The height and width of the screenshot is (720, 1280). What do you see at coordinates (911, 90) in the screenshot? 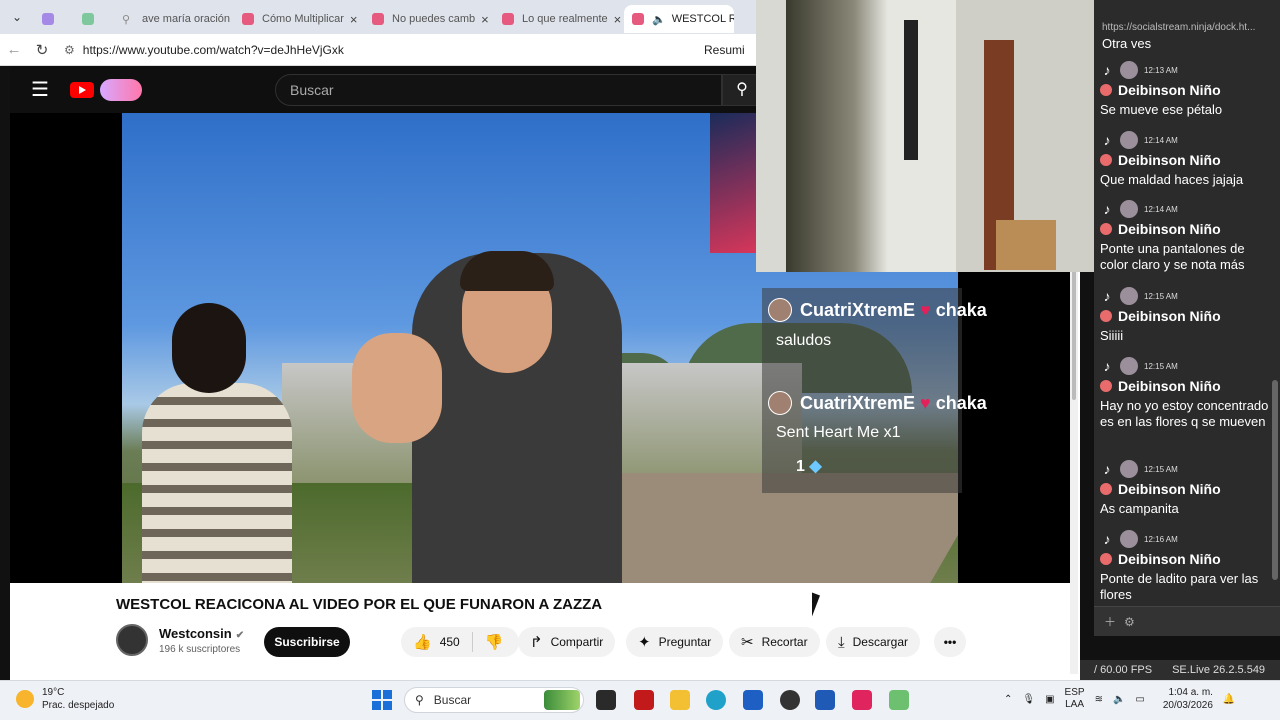
I see `gym-bar` at bounding box center [911, 90].